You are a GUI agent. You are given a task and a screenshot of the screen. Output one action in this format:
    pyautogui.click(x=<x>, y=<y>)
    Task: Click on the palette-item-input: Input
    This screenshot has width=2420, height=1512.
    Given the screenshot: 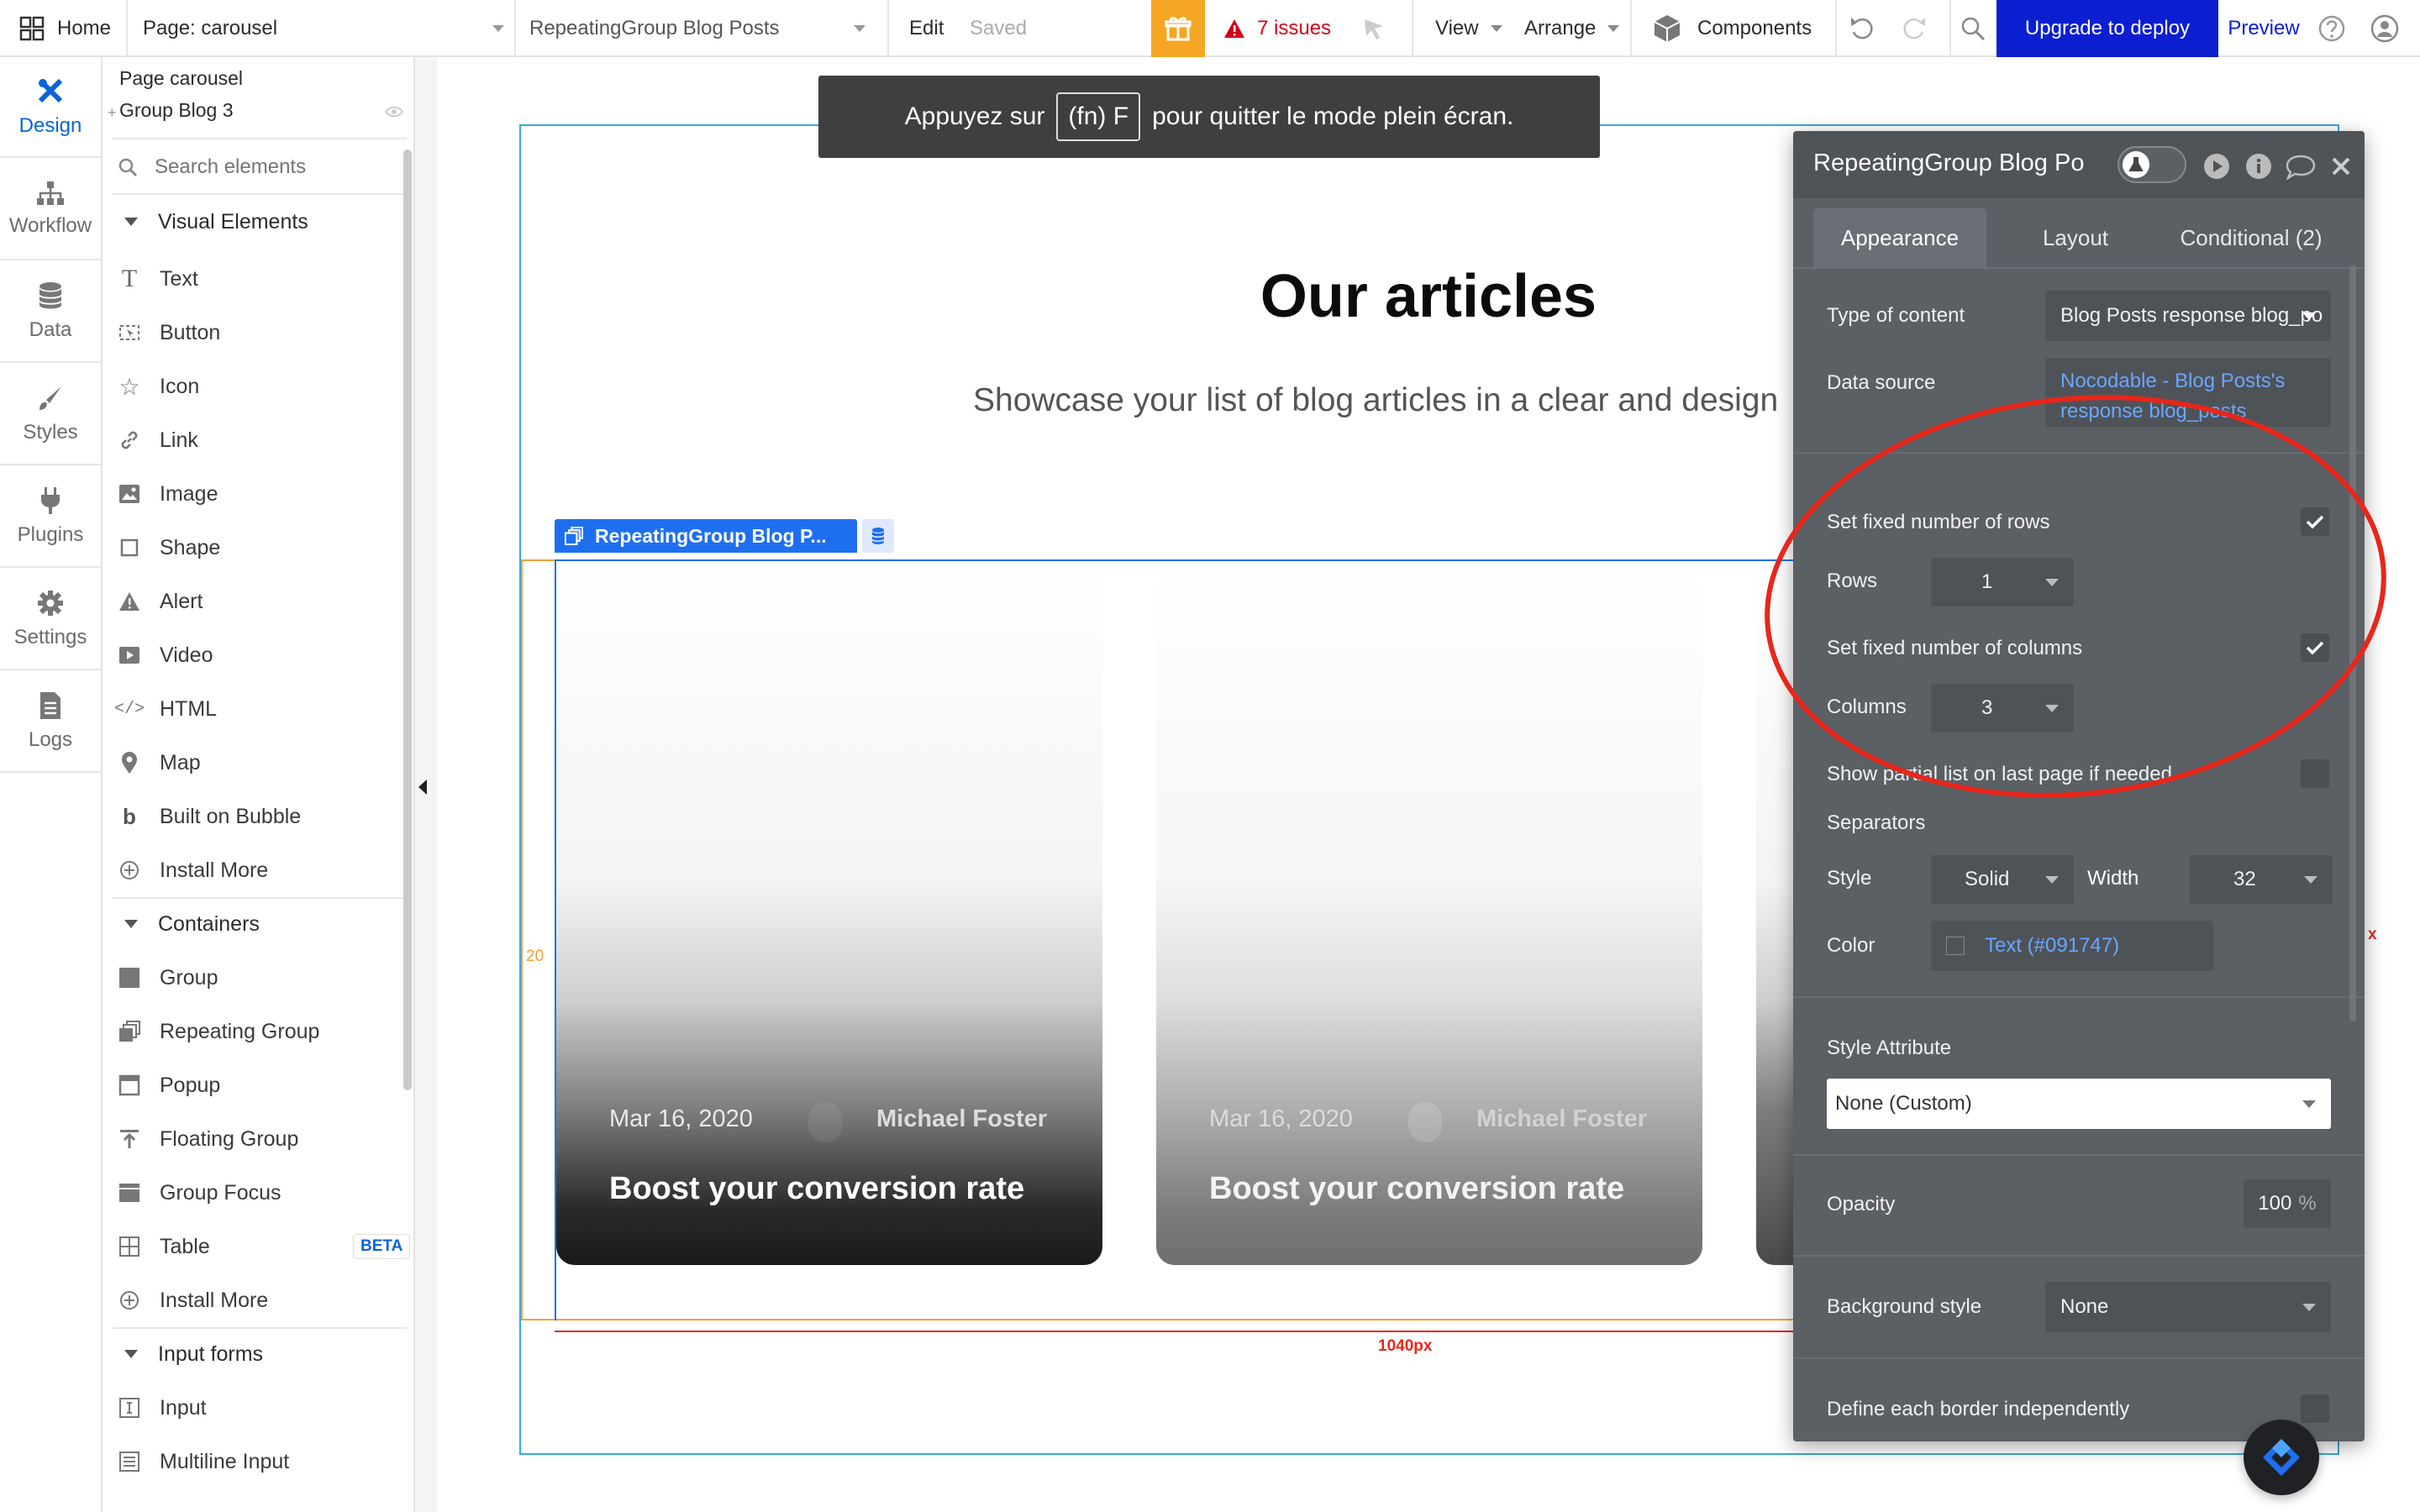 What is the action you would take?
    pyautogui.click(x=162, y=1408)
    